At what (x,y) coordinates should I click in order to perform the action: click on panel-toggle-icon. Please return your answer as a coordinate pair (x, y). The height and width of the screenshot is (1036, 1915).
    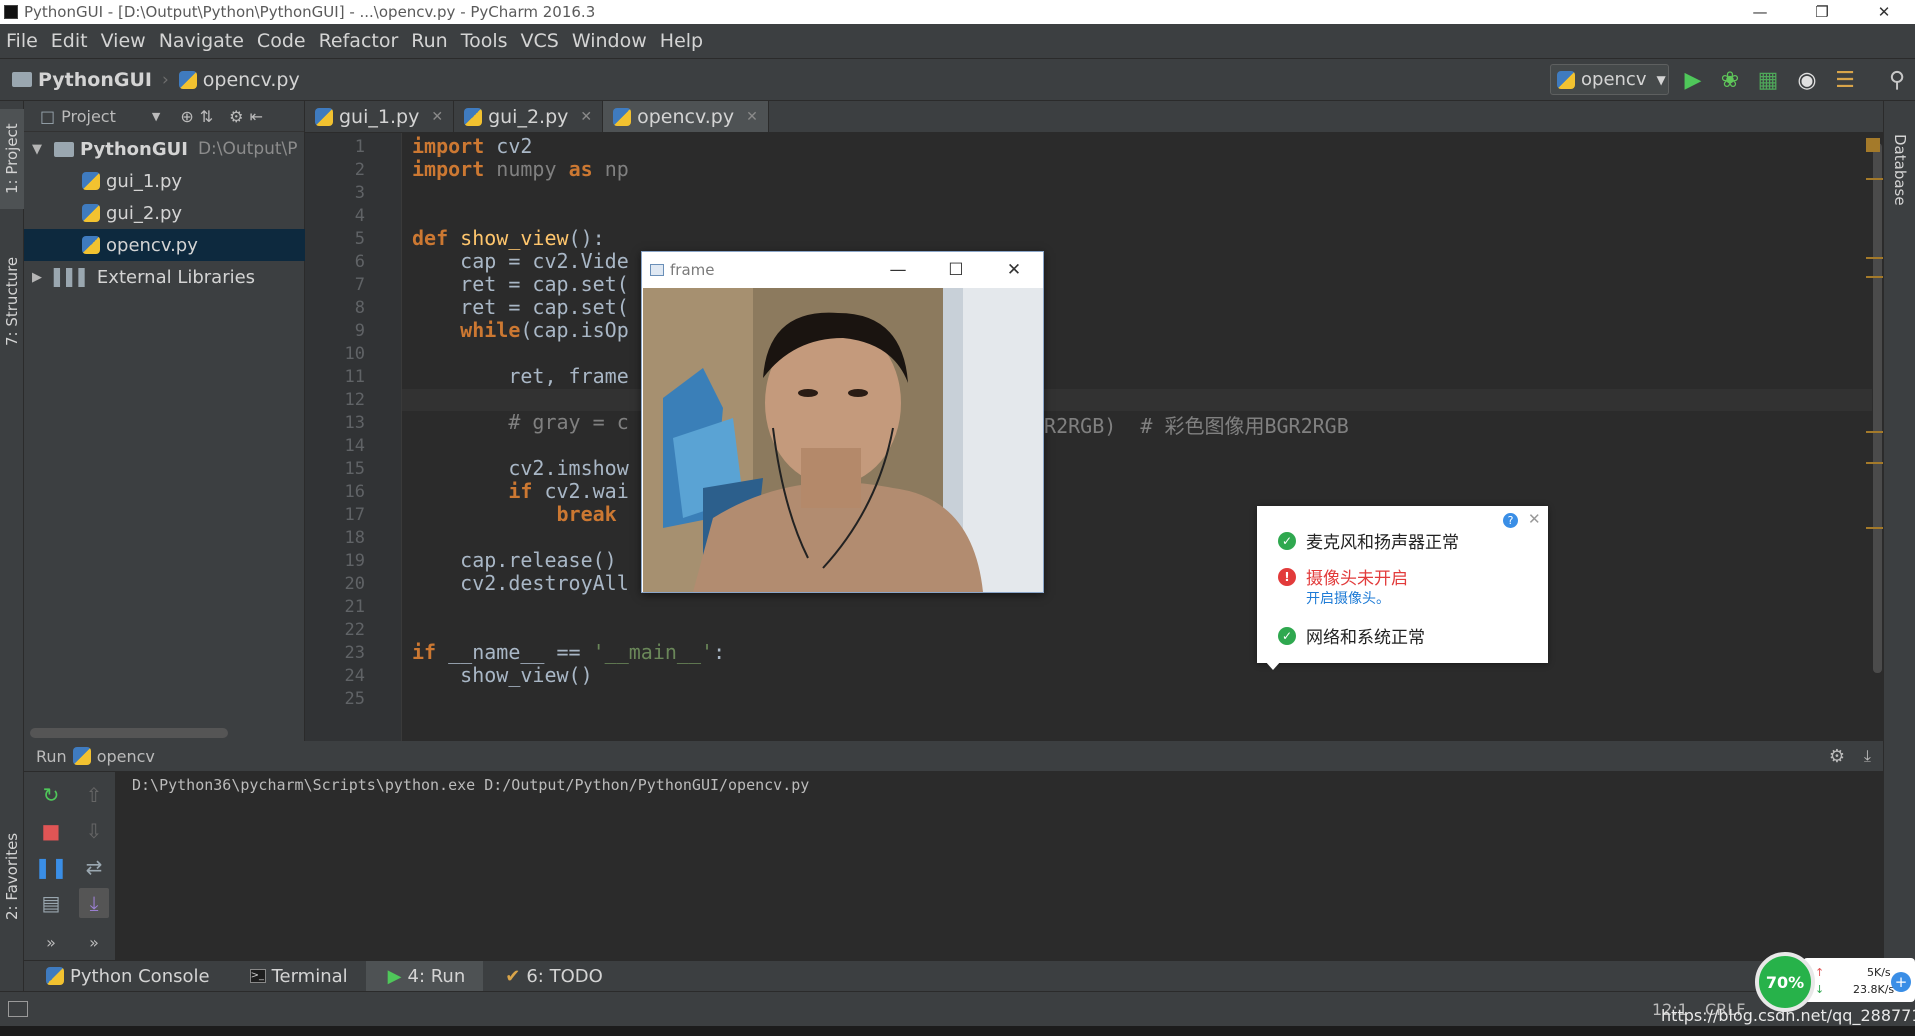
    Looking at the image, I should click on (18, 1009).